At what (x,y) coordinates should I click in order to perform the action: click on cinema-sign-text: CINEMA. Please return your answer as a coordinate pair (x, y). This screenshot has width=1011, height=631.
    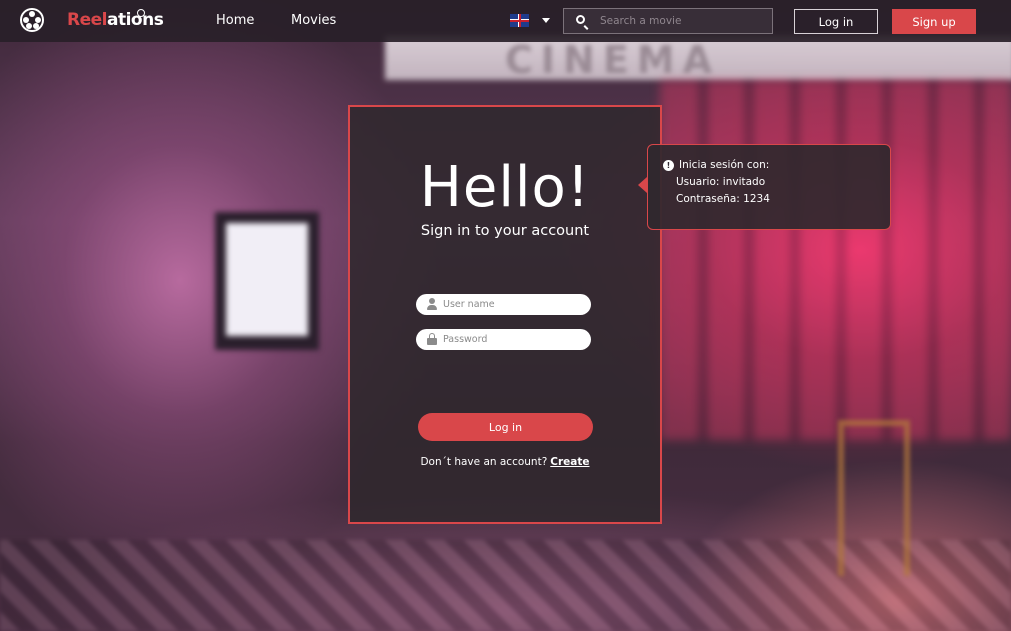
    Looking at the image, I should click on (613, 60).